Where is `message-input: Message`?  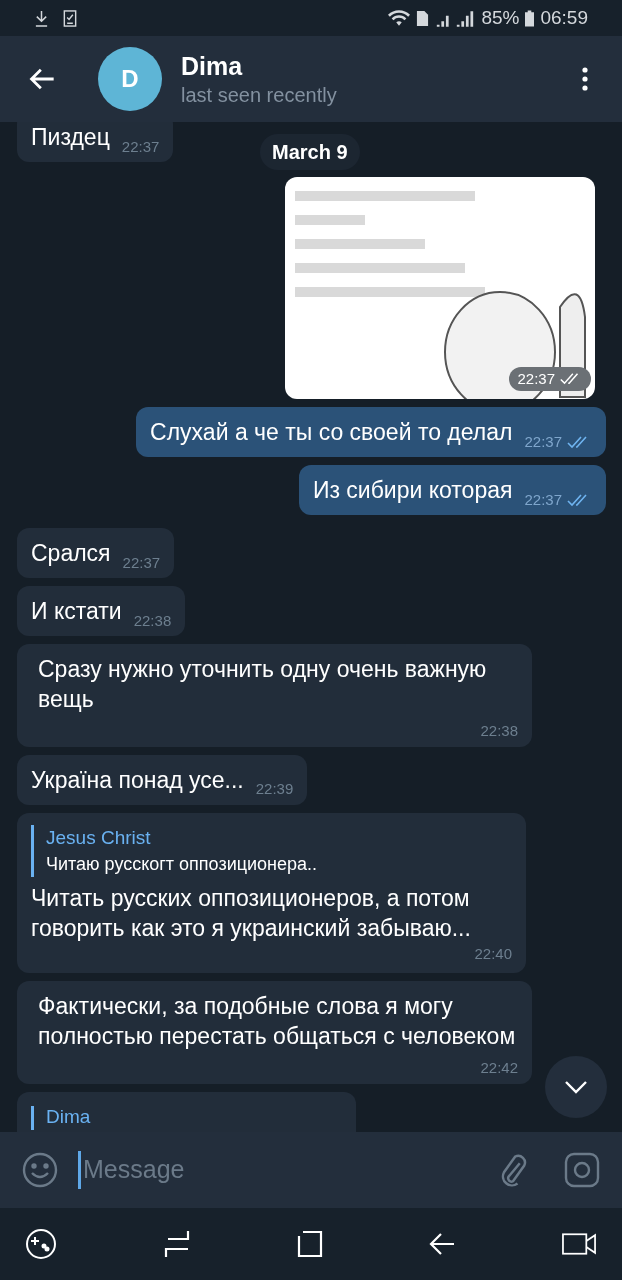 message-input: Message is located at coordinates (288, 1170).